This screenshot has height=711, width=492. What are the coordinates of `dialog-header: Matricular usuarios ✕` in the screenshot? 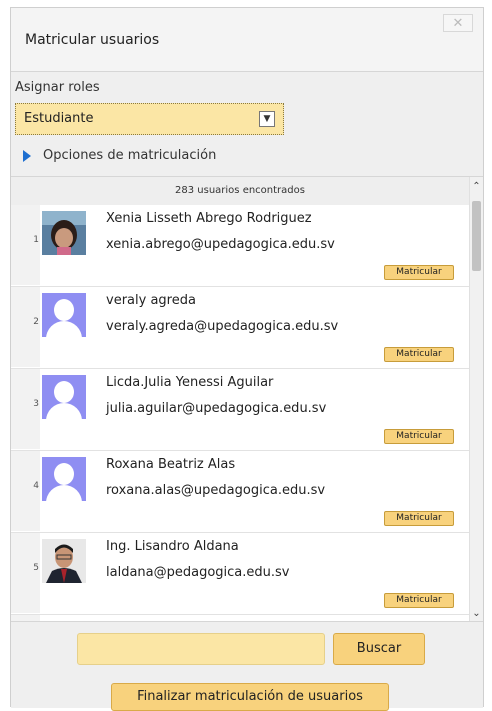 It's located at (247, 40).